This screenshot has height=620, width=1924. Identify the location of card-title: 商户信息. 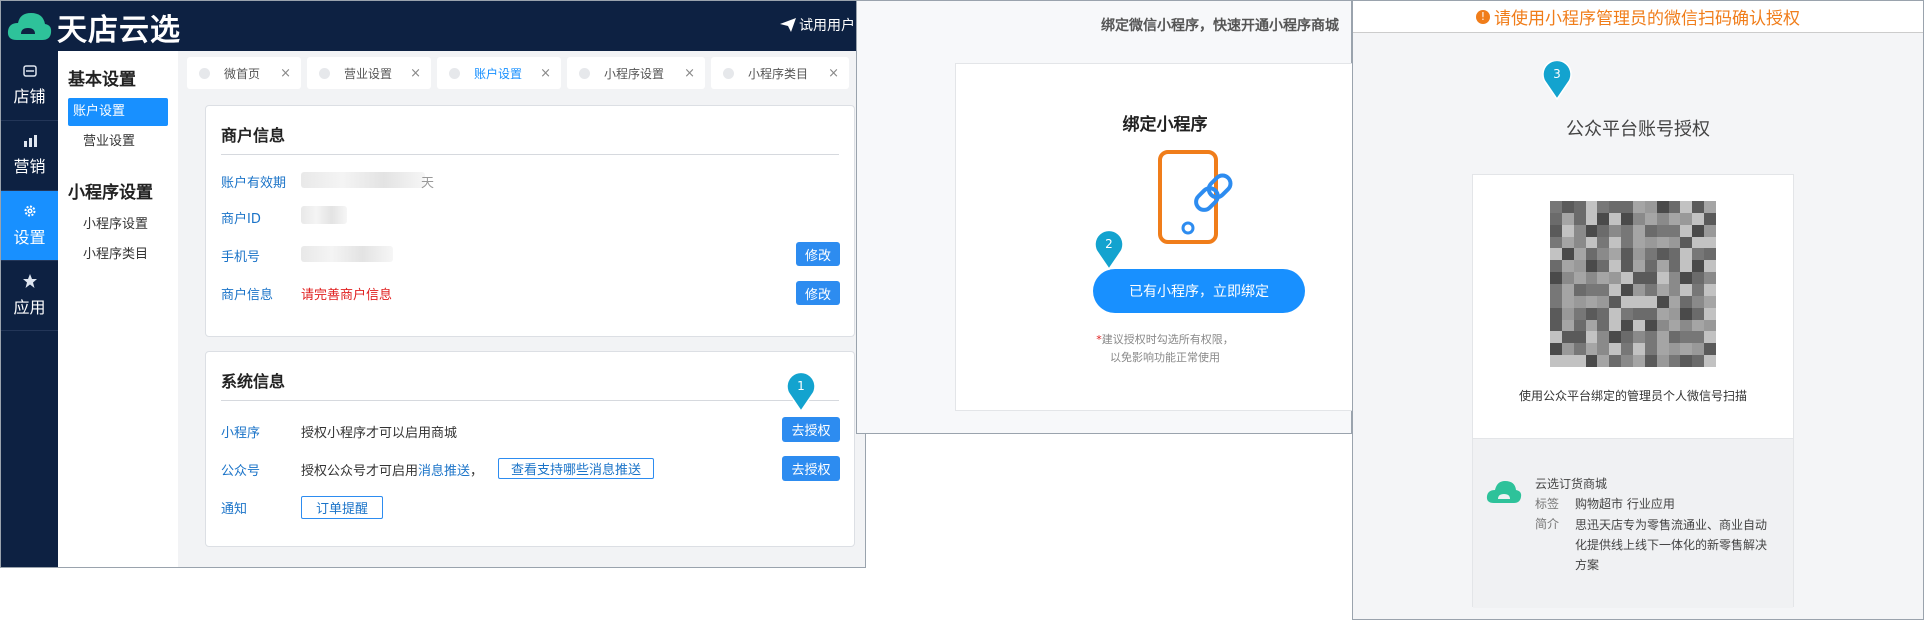
(253, 135).